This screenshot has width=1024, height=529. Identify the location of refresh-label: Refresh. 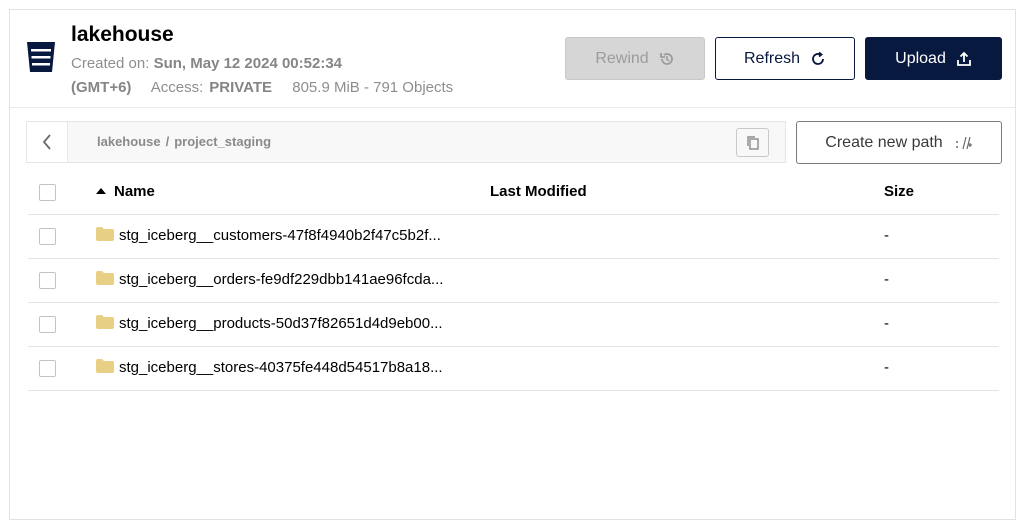
(772, 58).